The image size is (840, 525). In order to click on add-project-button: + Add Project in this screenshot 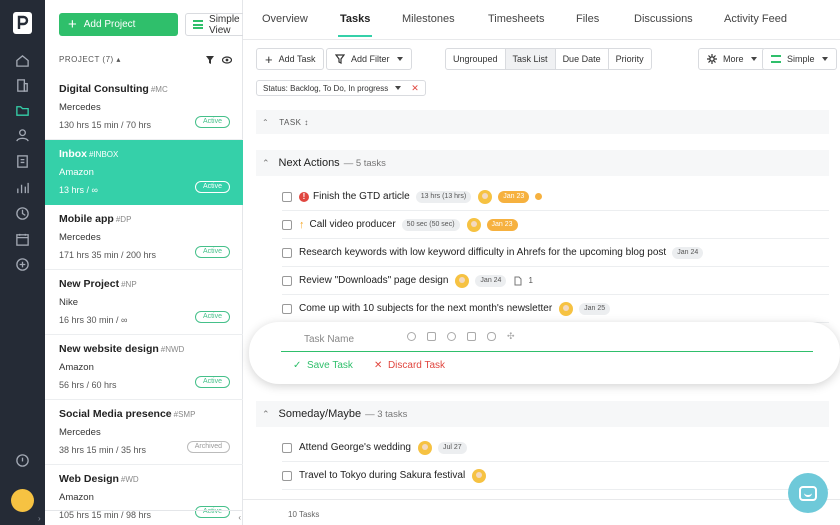, I will do `click(118, 24)`.